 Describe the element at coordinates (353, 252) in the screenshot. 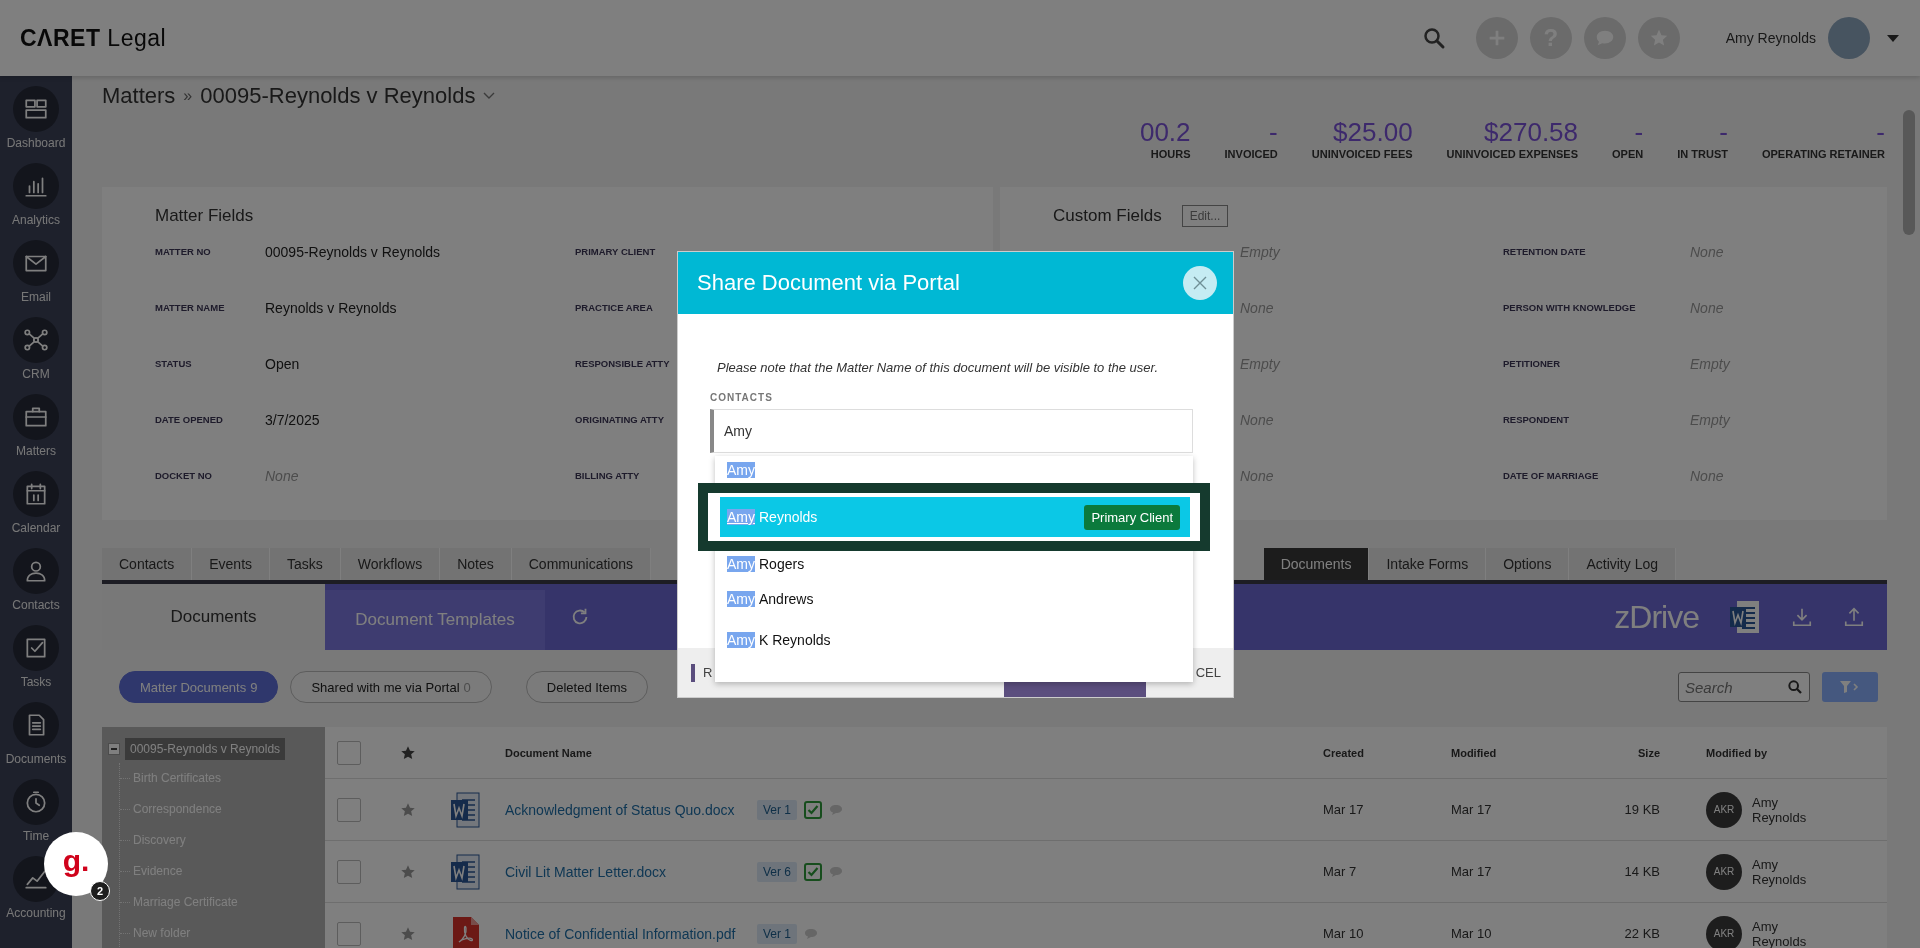

I see `field-value: 00095-Reynolds v Reynolds` at that location.